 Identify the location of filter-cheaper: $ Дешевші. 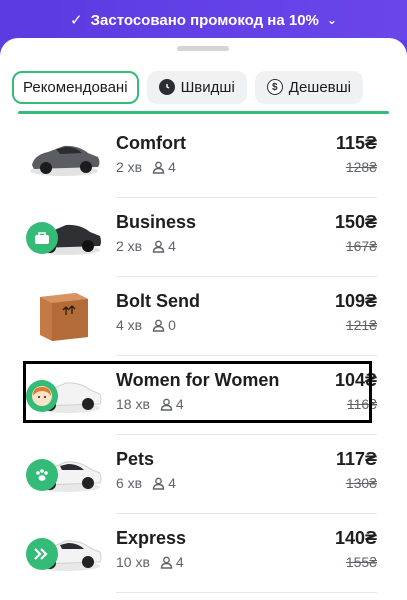
(308, 87).